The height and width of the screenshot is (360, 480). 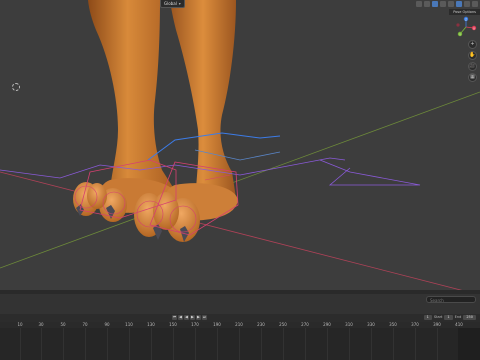 I want to click on timeline-body, so click(x=240, y=344).